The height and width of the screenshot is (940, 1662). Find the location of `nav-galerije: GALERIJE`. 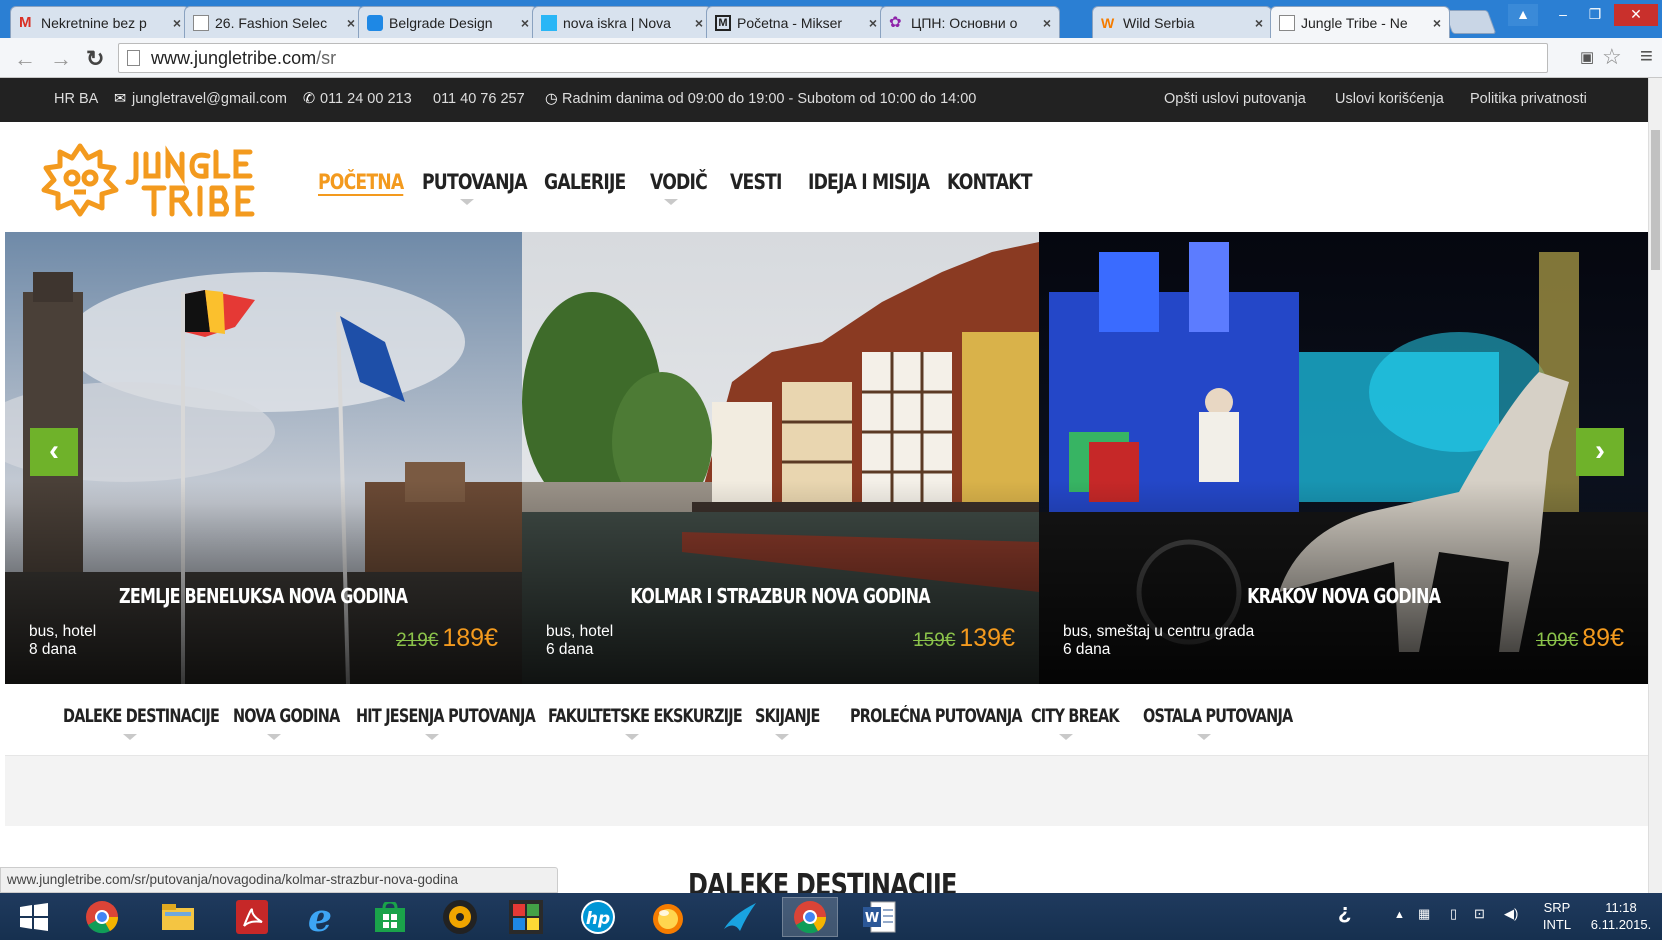

nav-galerije: GALERIJE is located at coordinates (585, 182).